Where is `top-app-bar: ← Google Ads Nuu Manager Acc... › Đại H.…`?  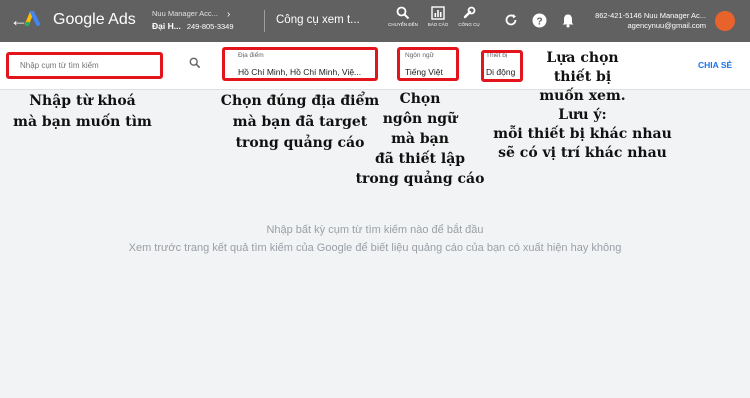 top-app-bar: ← Google Ads Nuu Manager Acc... › Đại H.… is located at coordinates (375, 21).